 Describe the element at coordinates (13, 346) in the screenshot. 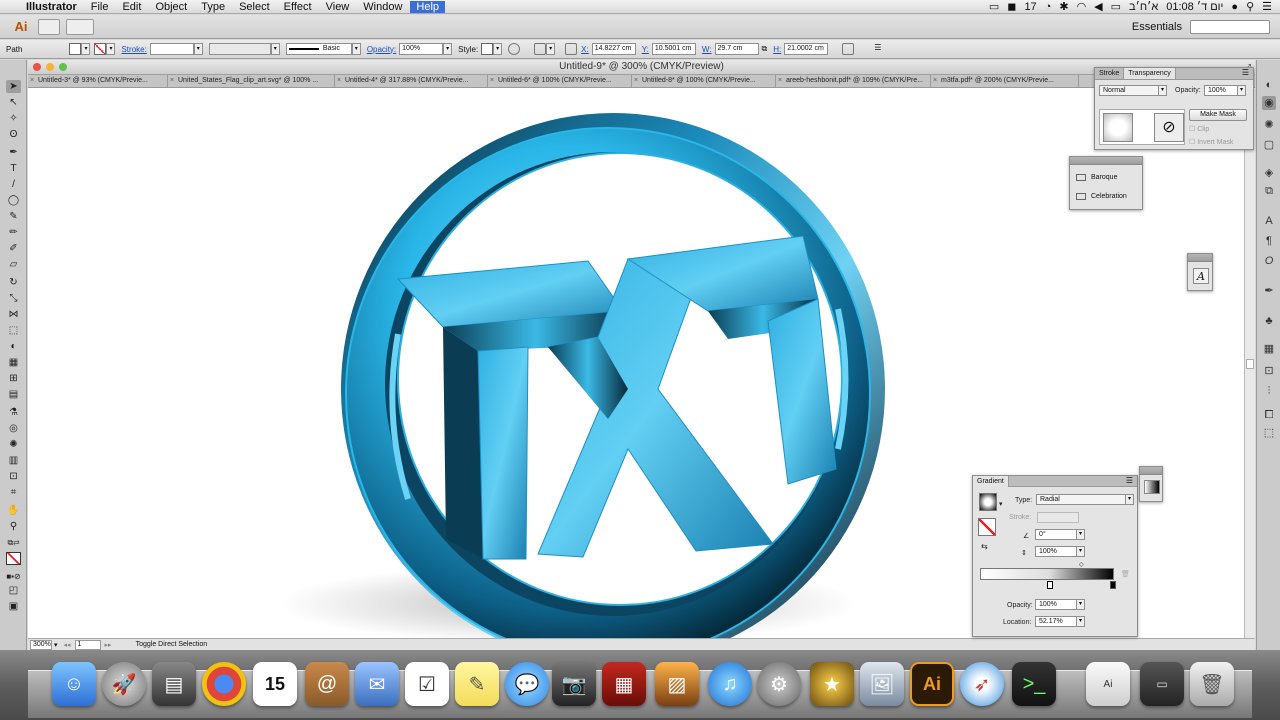

I see `shape-builder-tool-icon: ◐` at that location.